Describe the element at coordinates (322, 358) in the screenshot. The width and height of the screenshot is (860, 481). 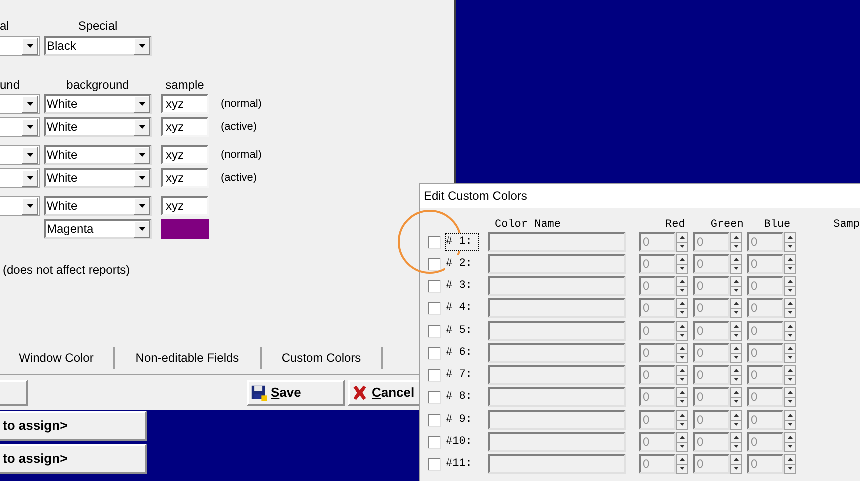
I see `section-button: Custom Colors` at that location.